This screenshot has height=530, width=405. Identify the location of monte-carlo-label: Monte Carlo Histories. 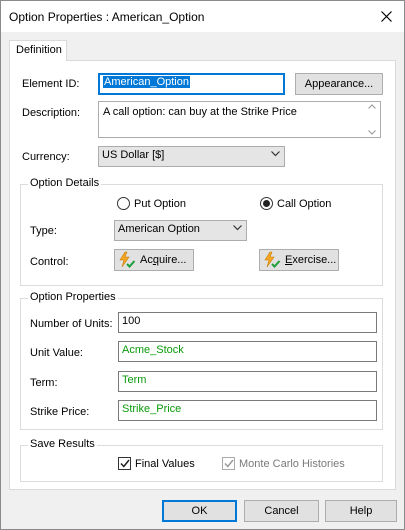
(292, 463).